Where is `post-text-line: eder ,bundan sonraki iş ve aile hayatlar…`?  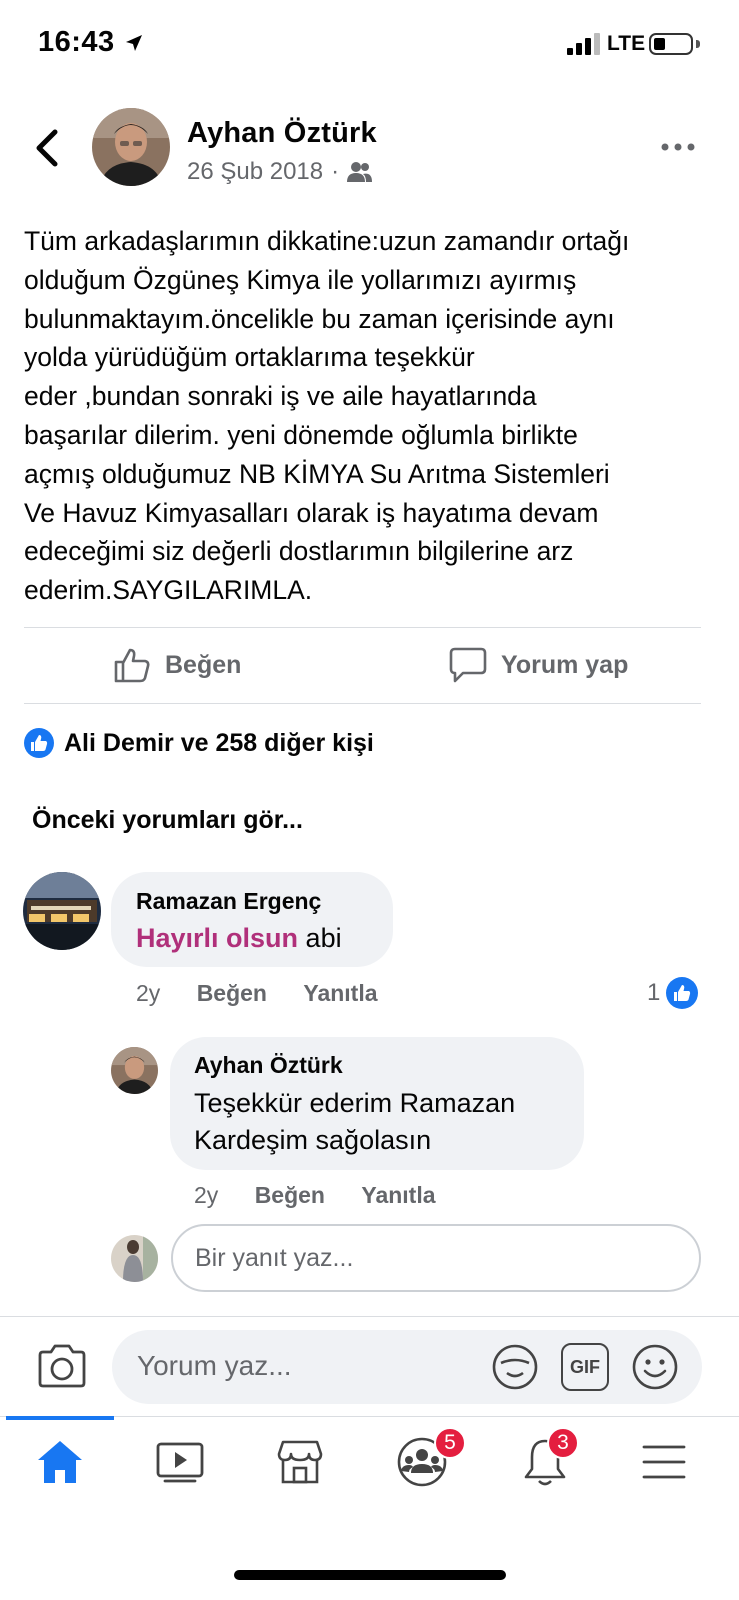
post-text-line: eder ,bundan sonraki iş ve aile hayatlar… is located at coordinates (280, 396).